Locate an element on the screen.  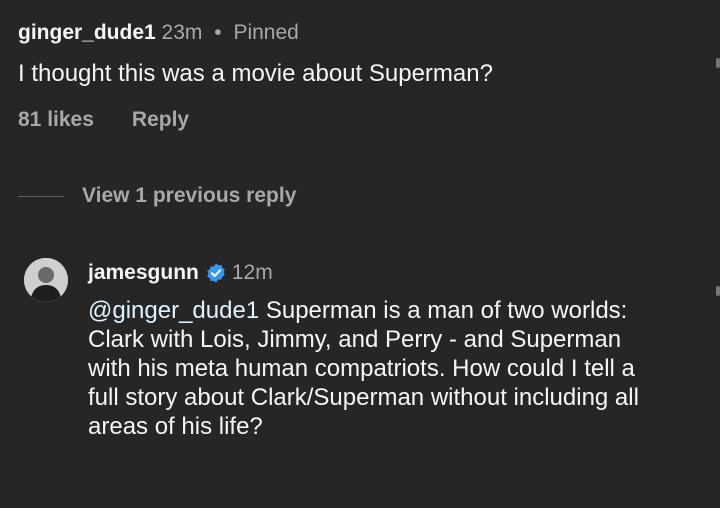
reply-meta: jamesgunn 12m is located at coordinates (388, 273).